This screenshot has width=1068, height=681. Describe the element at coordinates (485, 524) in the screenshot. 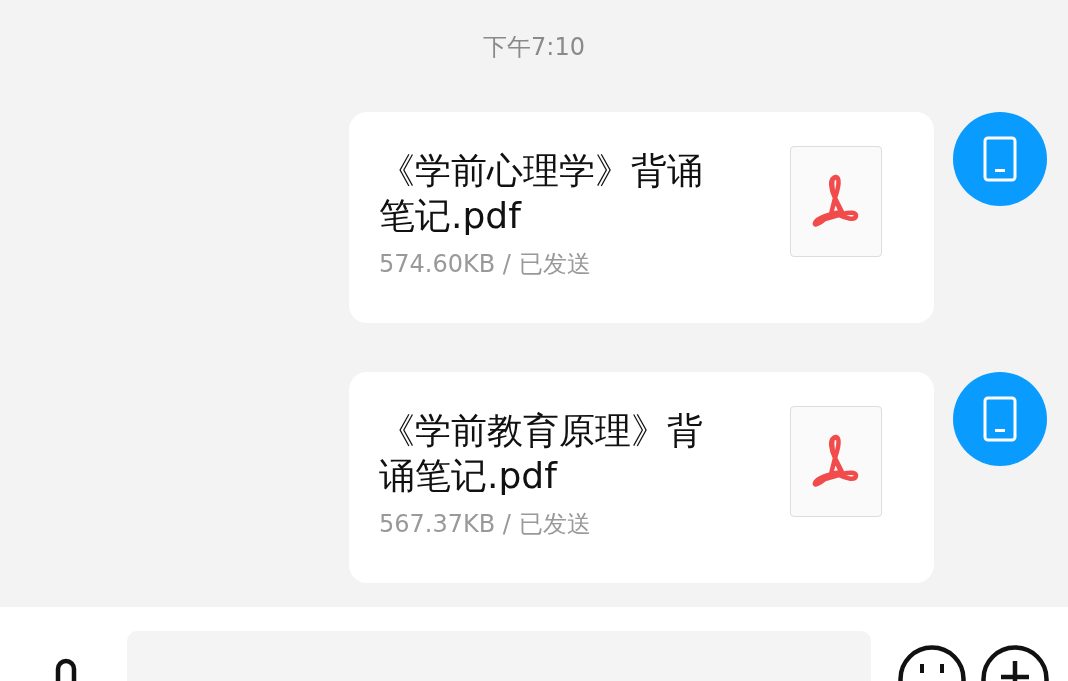

I see `file-size-status: 567.37KB / 已发送` at that location.